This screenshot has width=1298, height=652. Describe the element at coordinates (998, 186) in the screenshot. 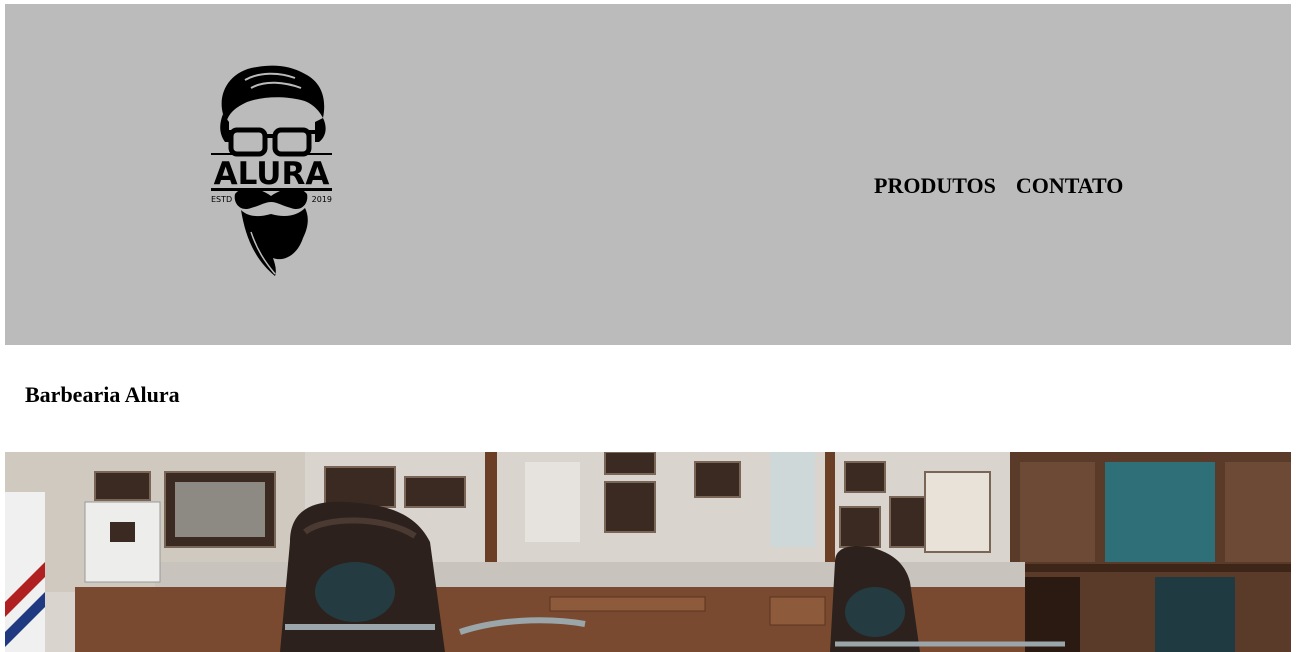

I see `main-nav: PRODUTOS CONTATO` at that location.